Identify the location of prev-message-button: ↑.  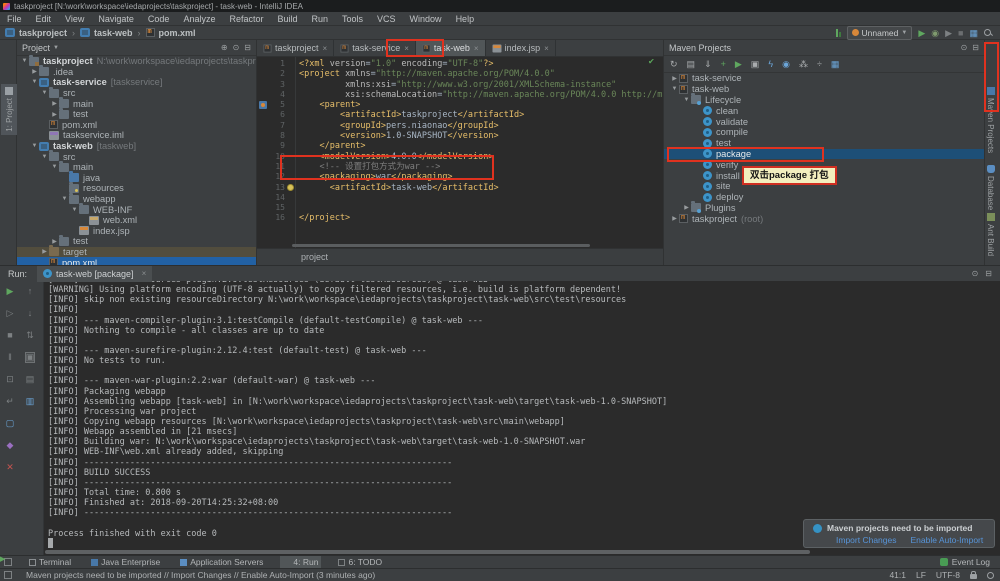
(30, 291).